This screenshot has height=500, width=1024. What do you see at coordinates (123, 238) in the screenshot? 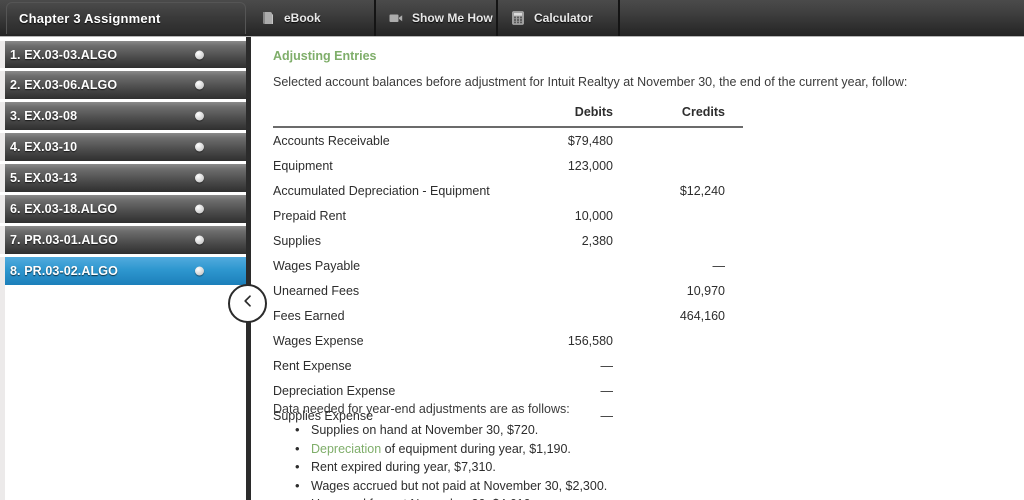
I see `sidebar-item-7: 7. PR.03-01.ALGO` at bounding box center [123, 238].